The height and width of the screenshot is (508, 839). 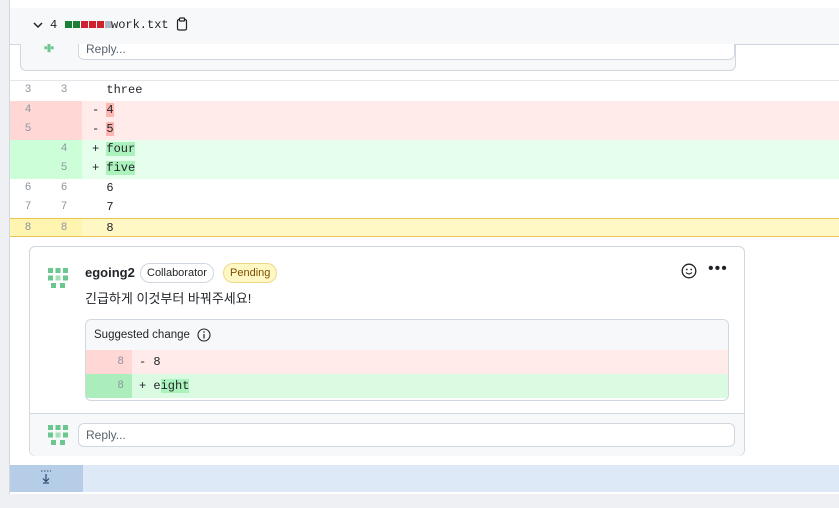 What do you see at coordinates (150, 386) in the screenshot?
I see `added-code-prefix: + e` at bounding box center [150, 386].